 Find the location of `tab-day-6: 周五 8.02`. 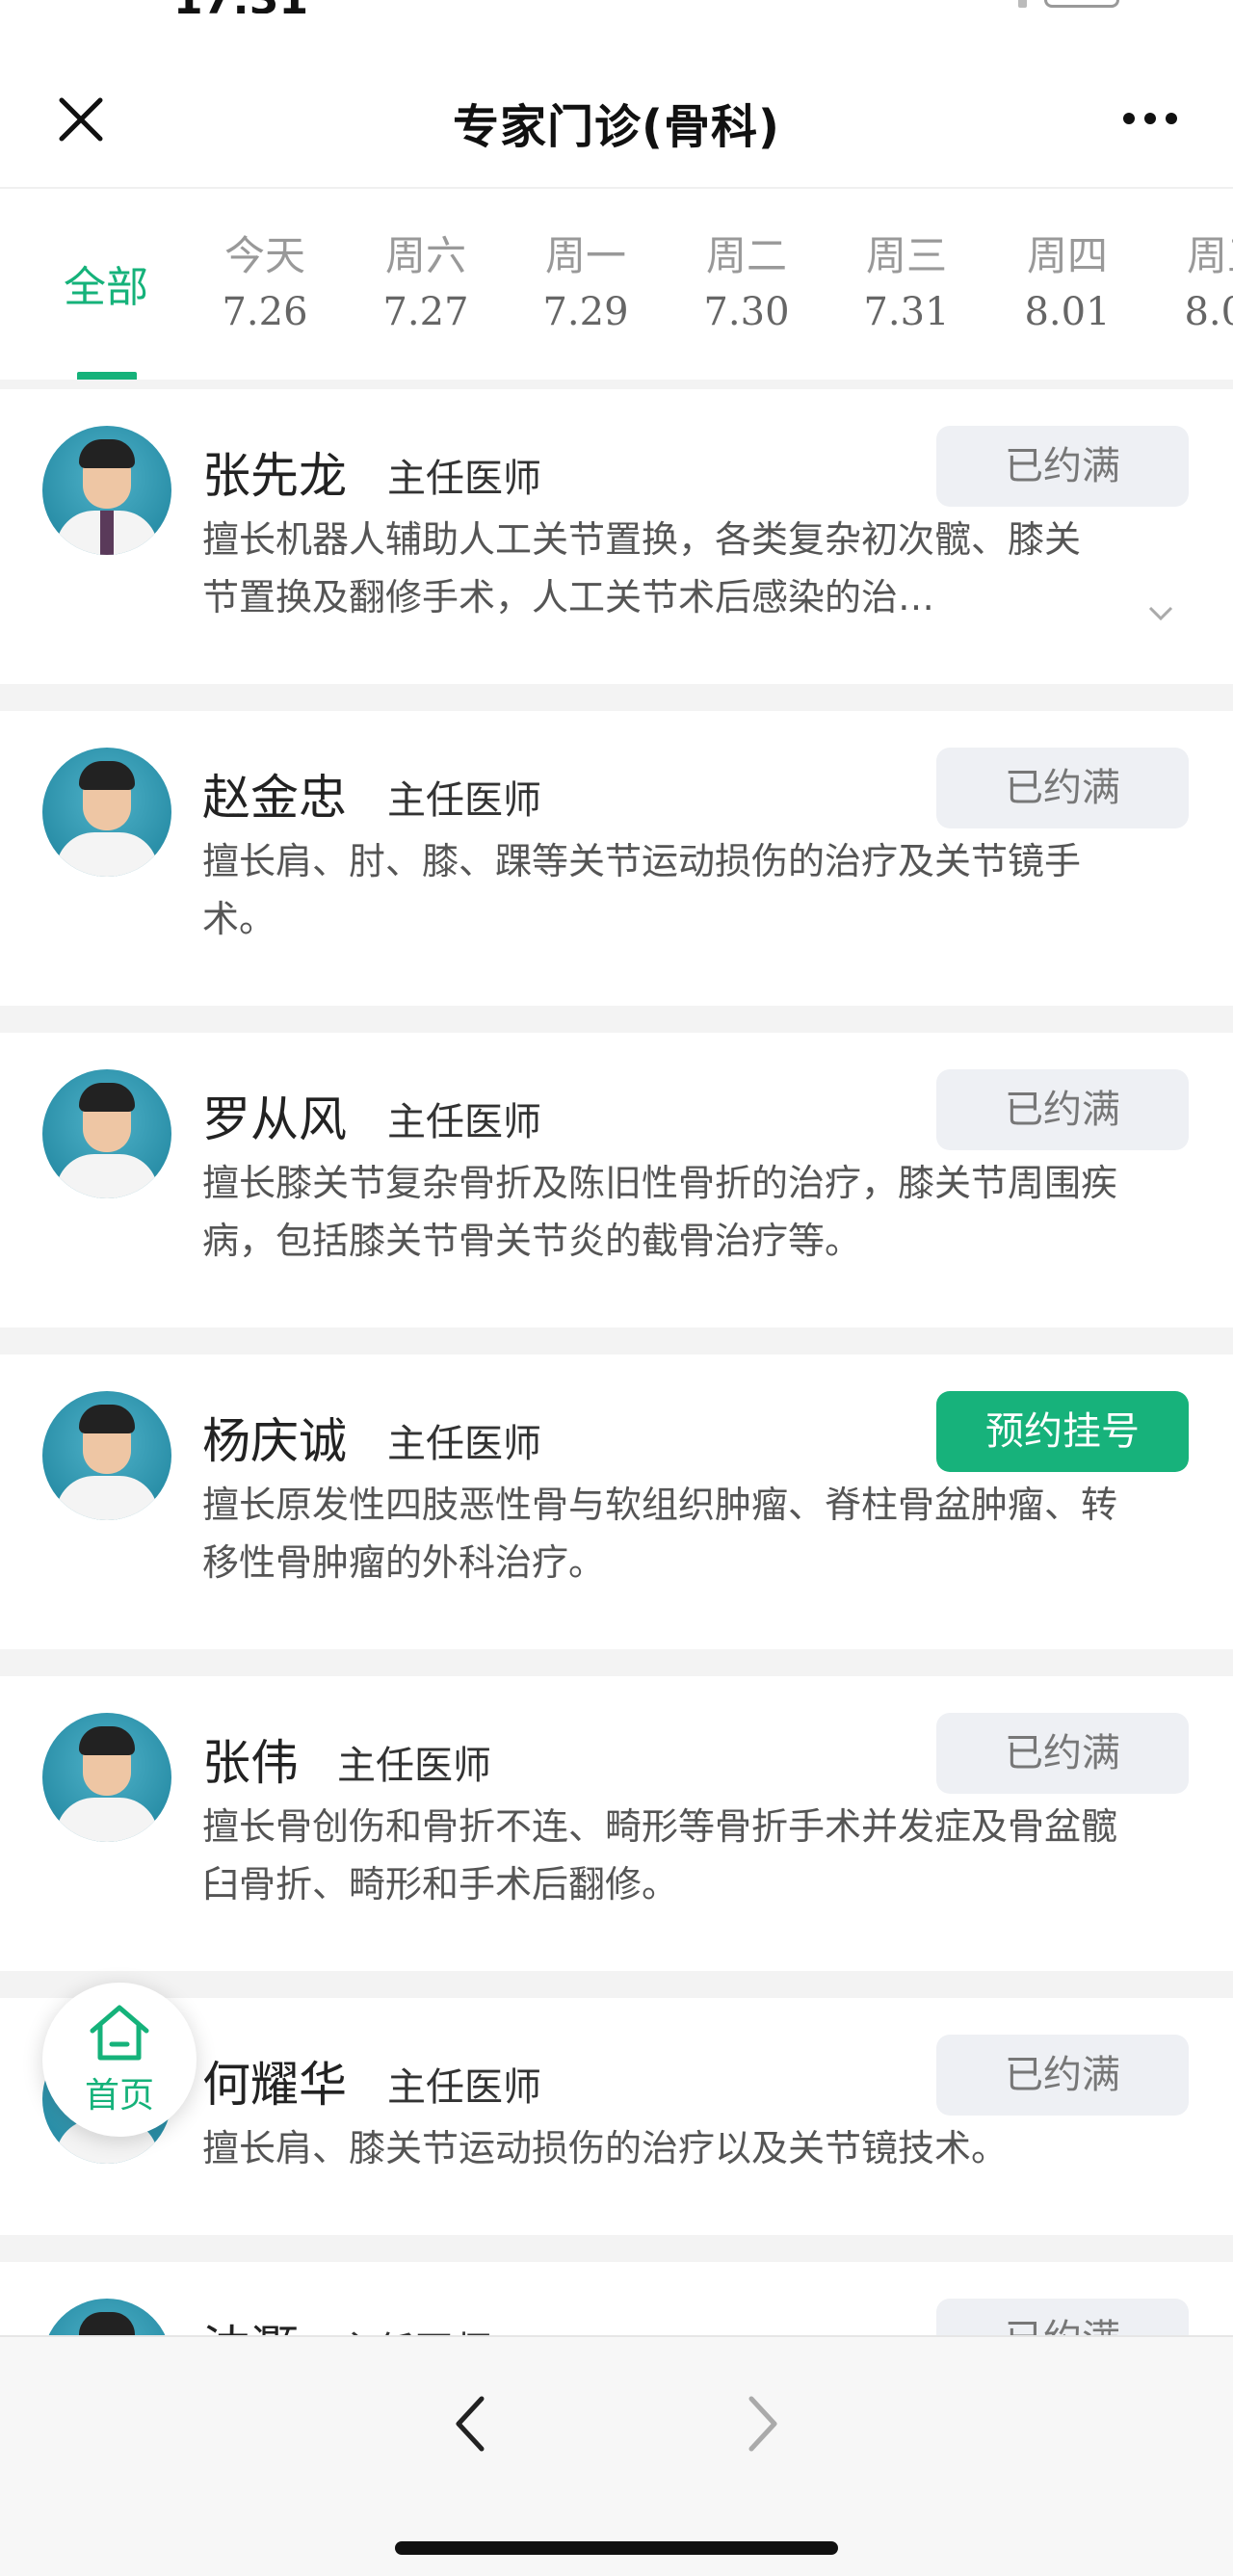

tab-day-6: 周五 8.02 is located at coordinates (1196, 285).